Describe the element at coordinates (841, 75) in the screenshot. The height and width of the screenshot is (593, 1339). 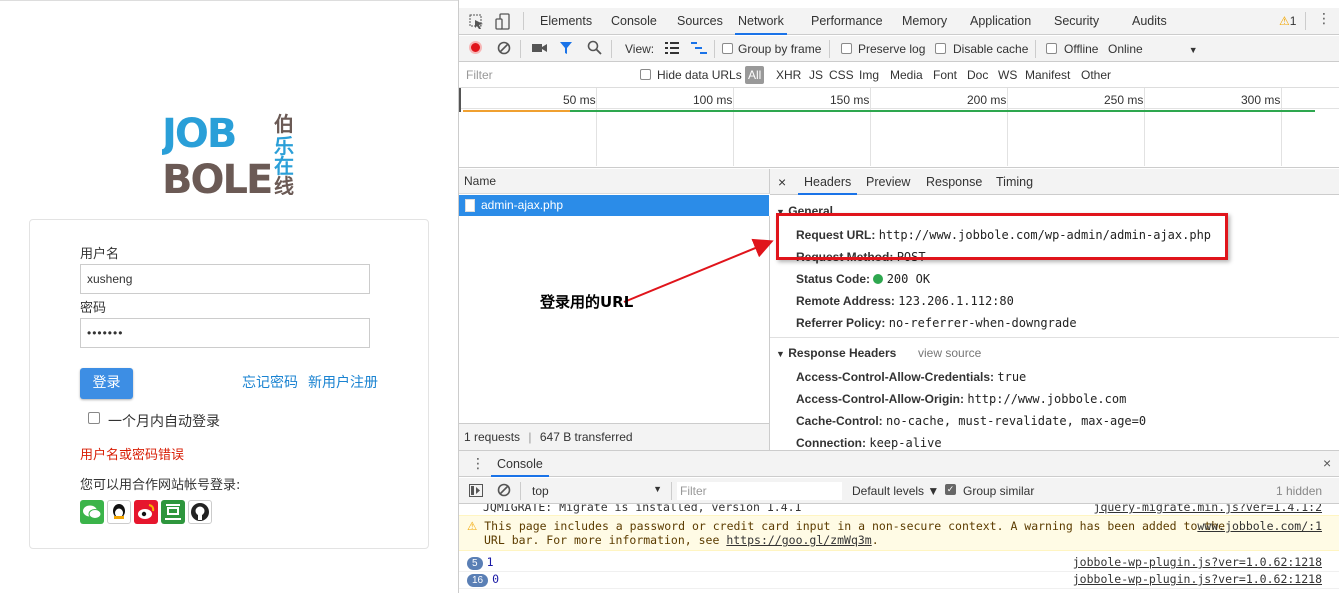
I see `filter-type-css: CSS` at that location.